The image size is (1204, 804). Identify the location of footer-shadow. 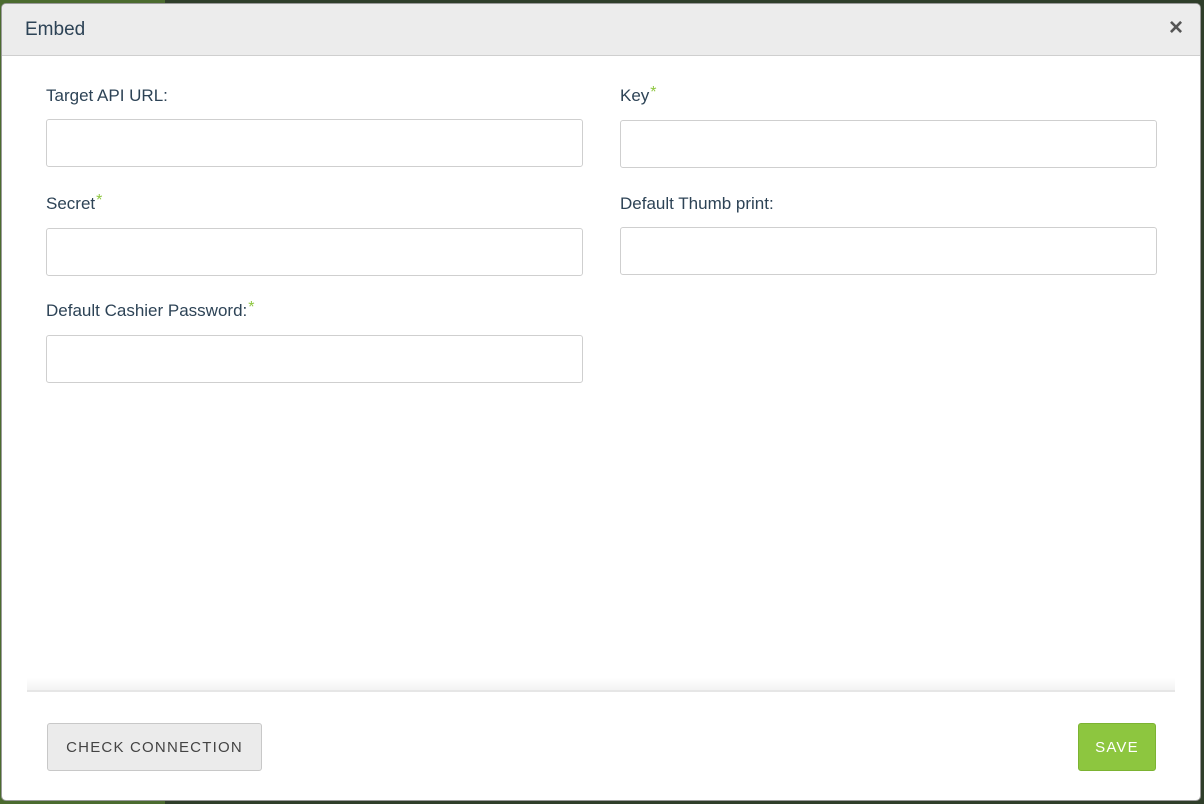
(601, 684).